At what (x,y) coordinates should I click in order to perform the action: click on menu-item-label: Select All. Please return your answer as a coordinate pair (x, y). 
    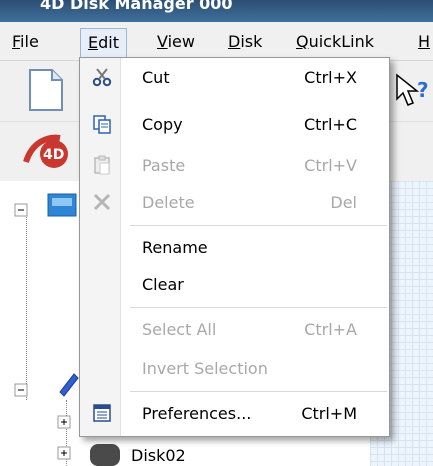
    Looking at the image, I should click on (179, 329).